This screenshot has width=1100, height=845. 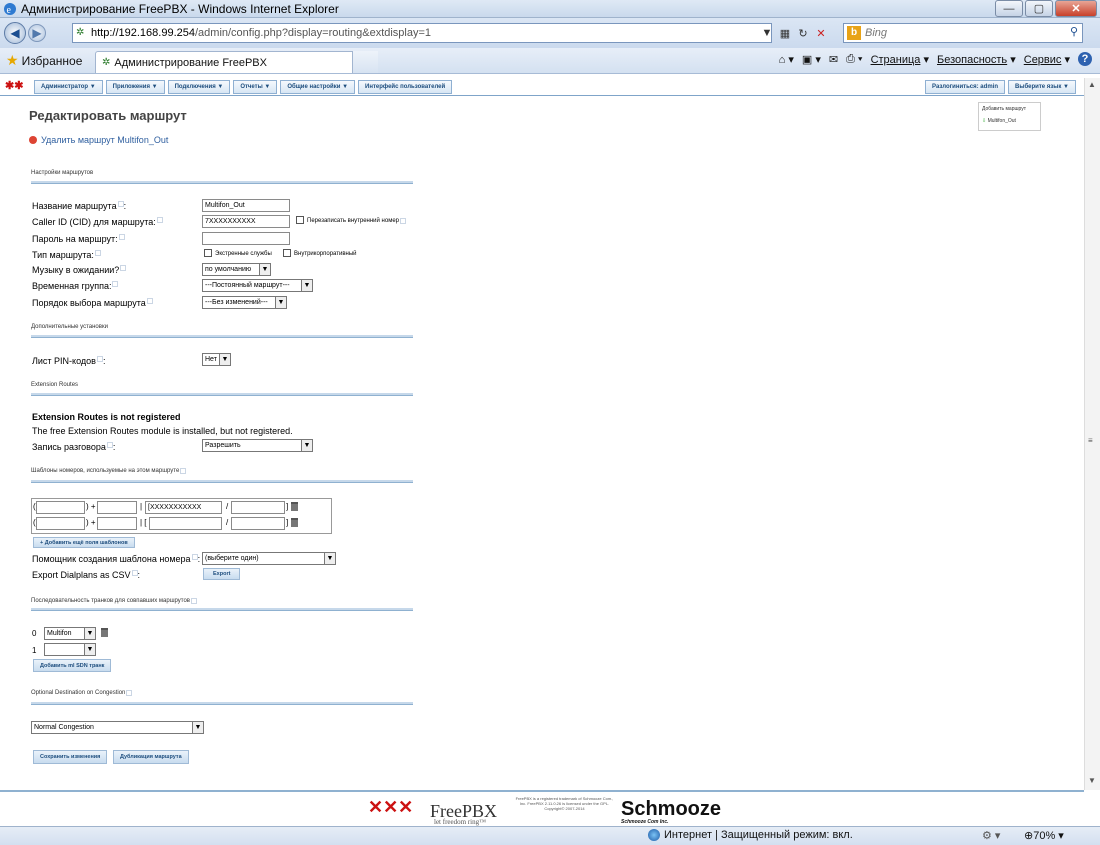 I want to click on favorites-button: Избранное, so click(x=52, y=61).